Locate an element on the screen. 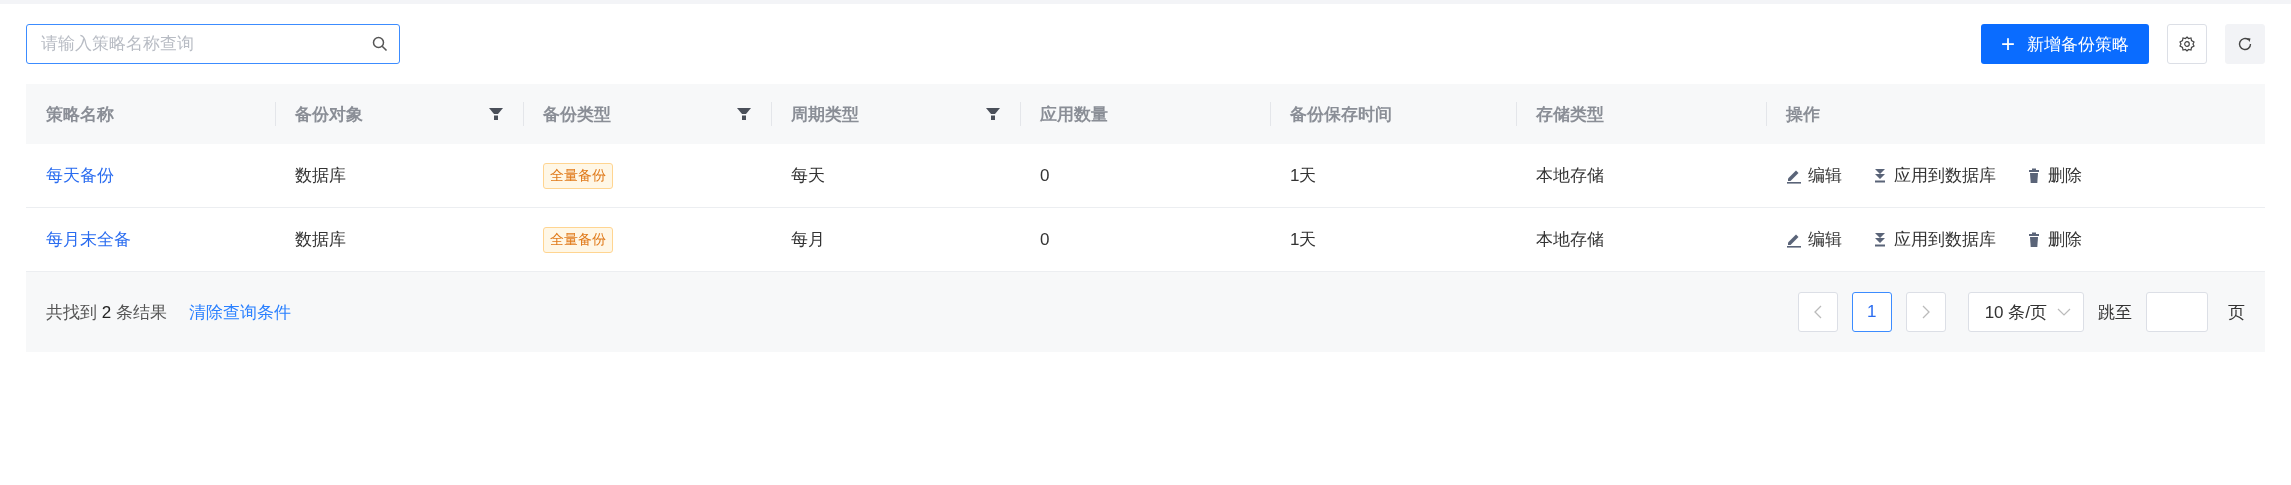  page-button: 1 is located at coordinates (1871, 312).